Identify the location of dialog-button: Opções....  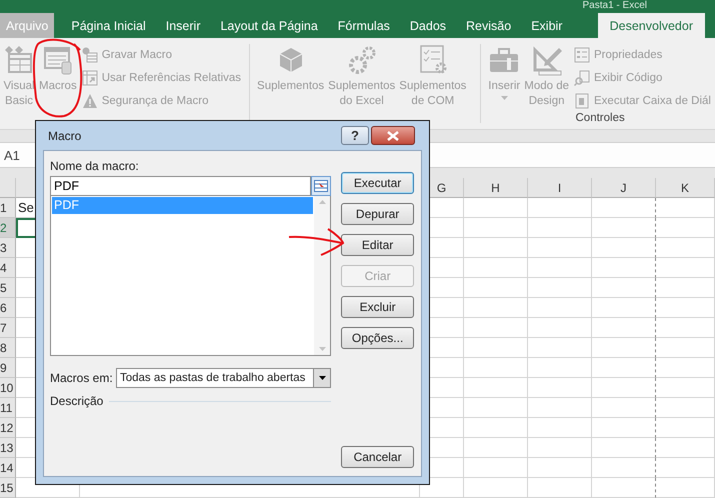
(377, 338).